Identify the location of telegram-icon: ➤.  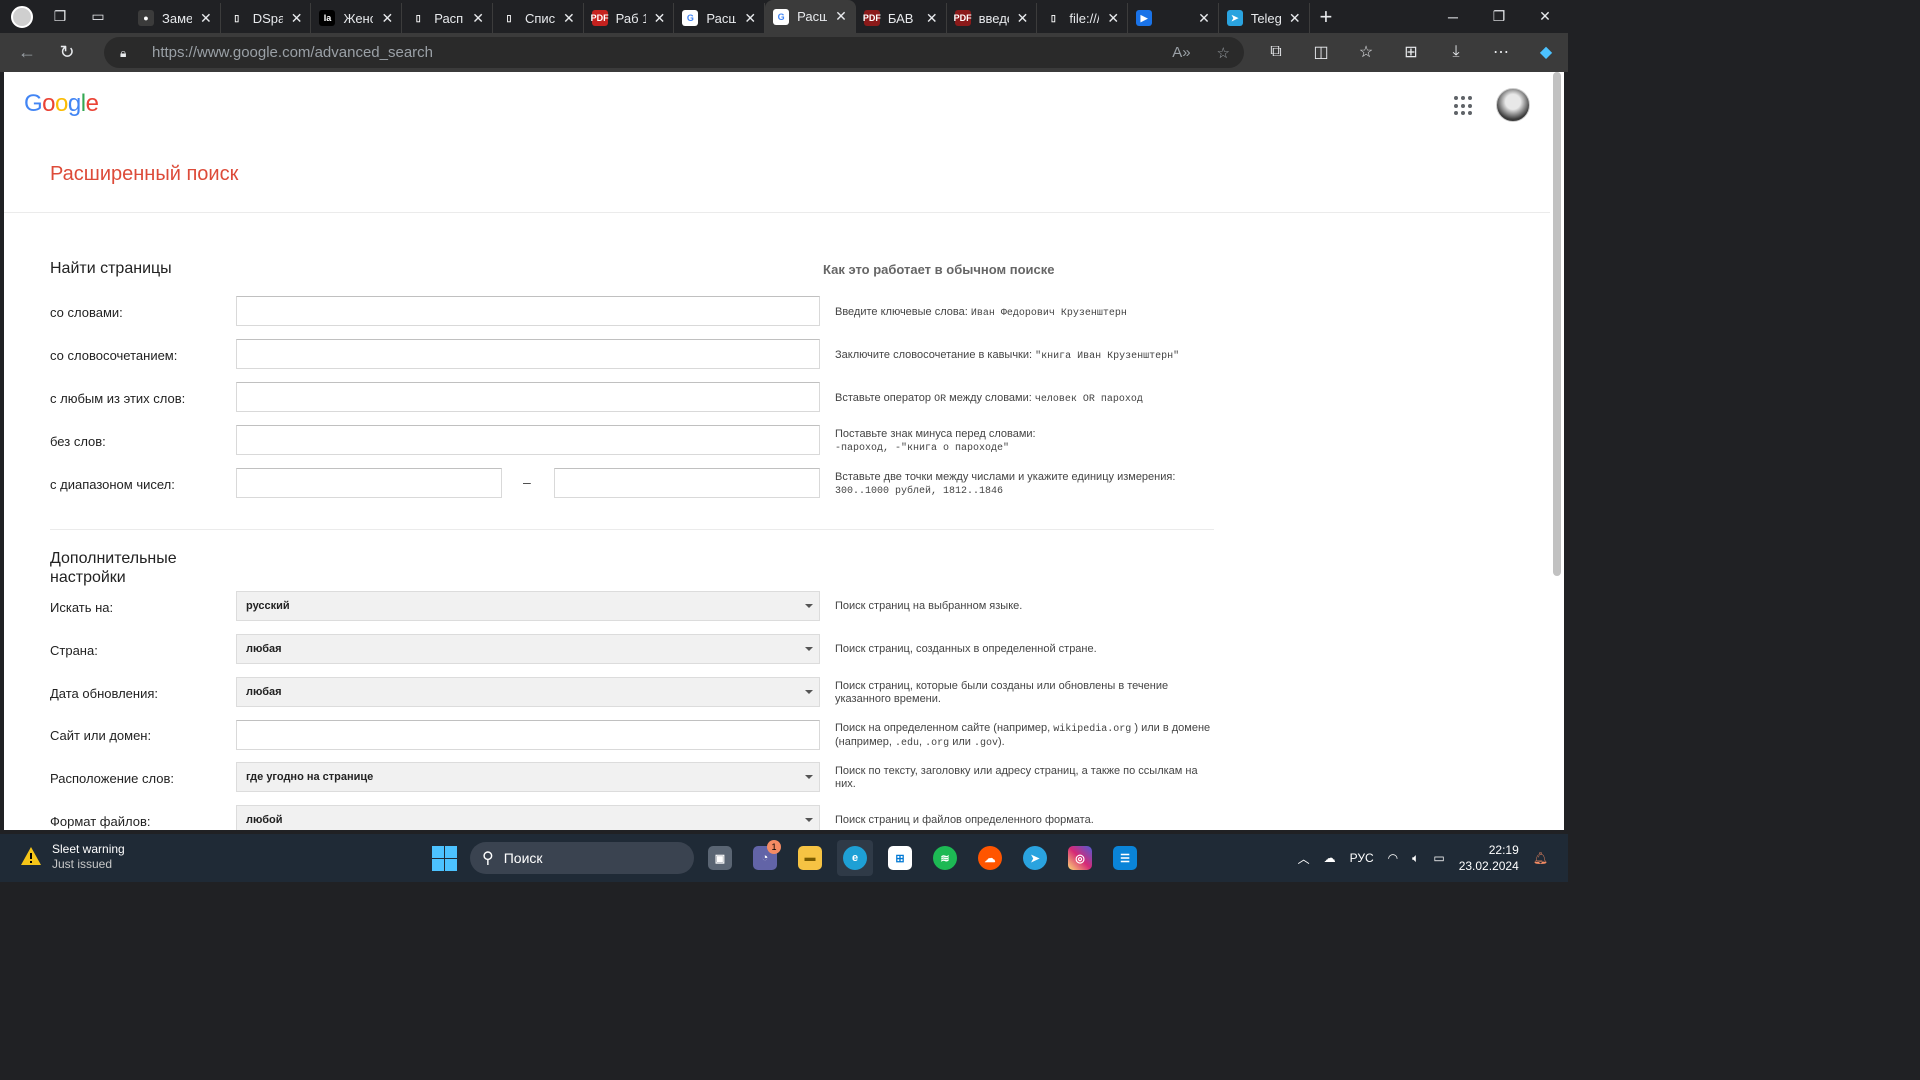
(1035, 858).